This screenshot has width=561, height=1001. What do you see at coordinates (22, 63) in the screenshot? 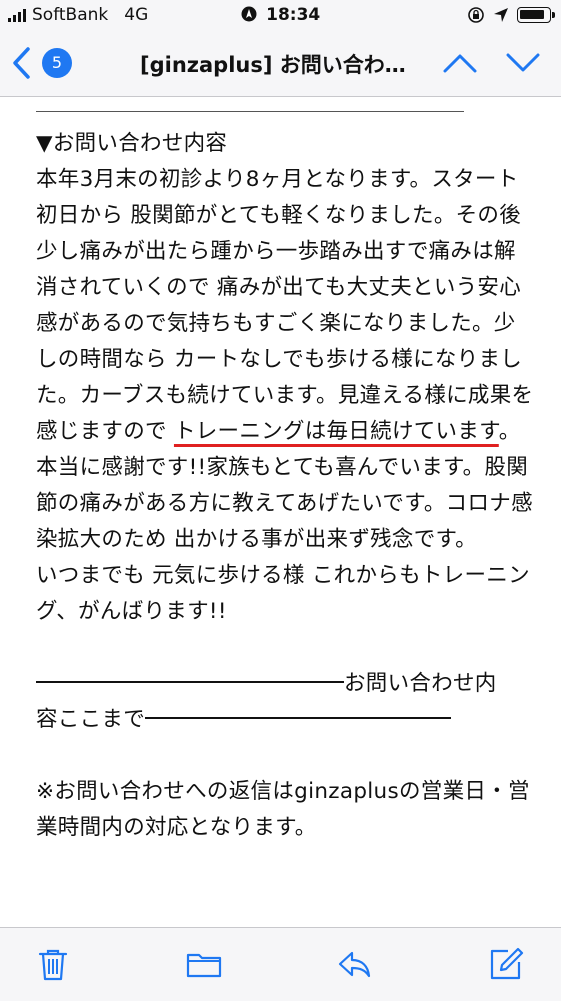
I see `chevron-left-icon` at bounding box center [22, 63].